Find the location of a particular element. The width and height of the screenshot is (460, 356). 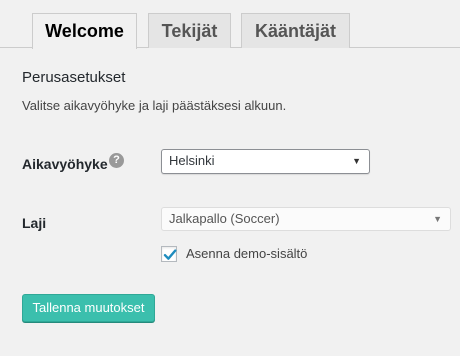

tab-bar: Welcome Tekijät Kääntäjät is located at coordinates (230, 24).